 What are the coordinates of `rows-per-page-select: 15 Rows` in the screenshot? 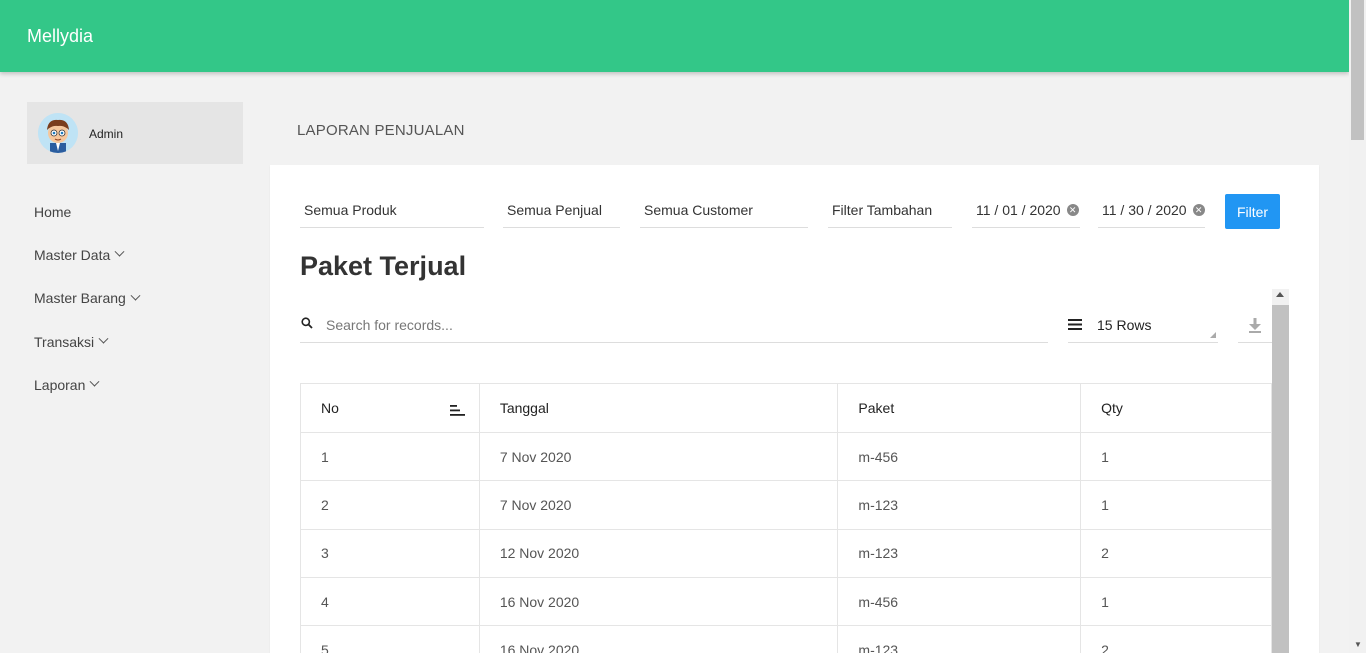 It's located at (1143, 325).